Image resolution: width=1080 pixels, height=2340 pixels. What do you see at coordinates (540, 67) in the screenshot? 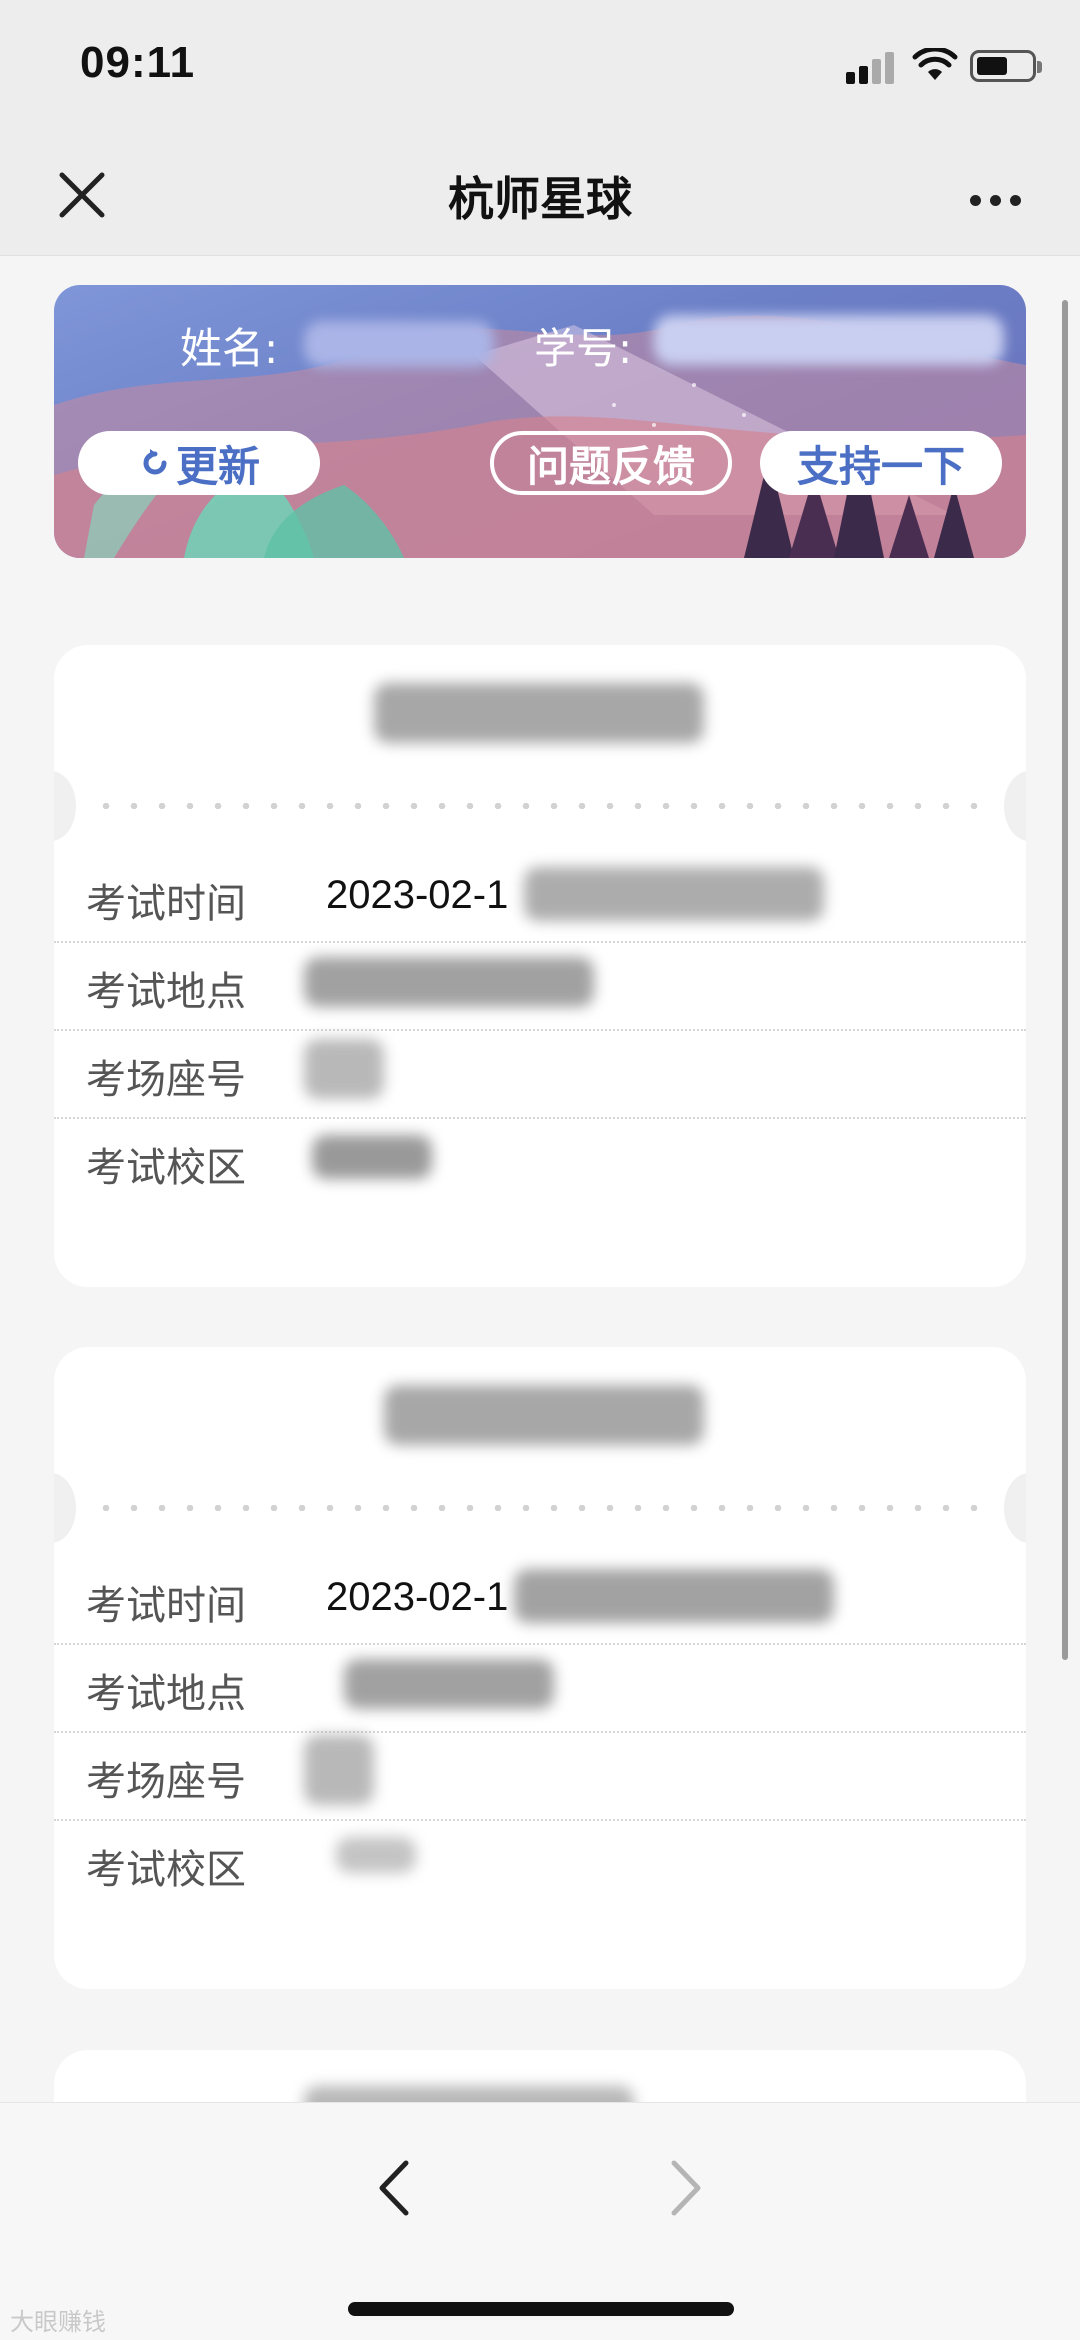
I see `status-bar: 09:11` at bounding box center [540, 67].